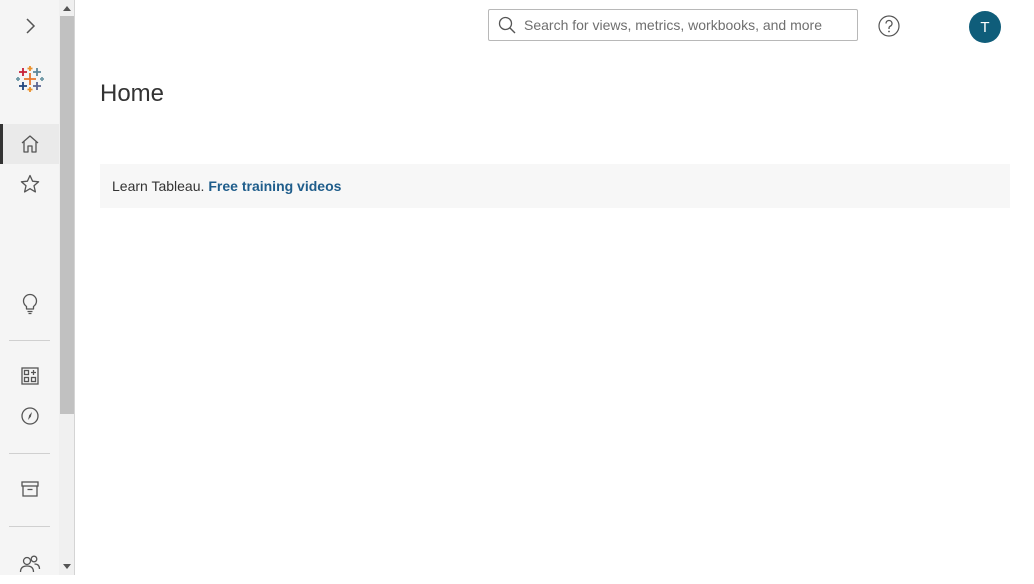 The width and height of the screenshot is (1034, 584). What do you see at coordinates (555, 186) in the screenshot?
I see `learn-banner: Learn Tableau. Free training videos` at bounding box center [555, 186].